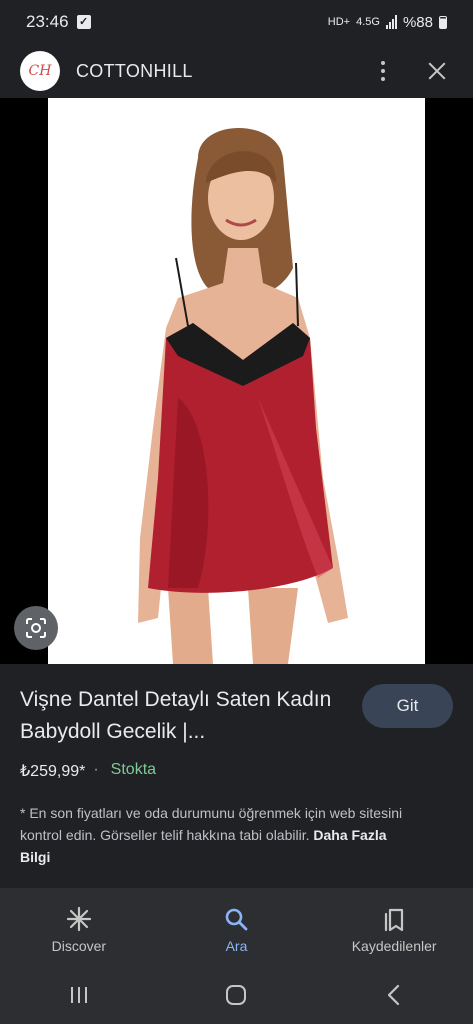  What do you see at coordinates (368, 22) in the screenshot?
I see `network-type: 4.5G` at bounding box center [368, 22].